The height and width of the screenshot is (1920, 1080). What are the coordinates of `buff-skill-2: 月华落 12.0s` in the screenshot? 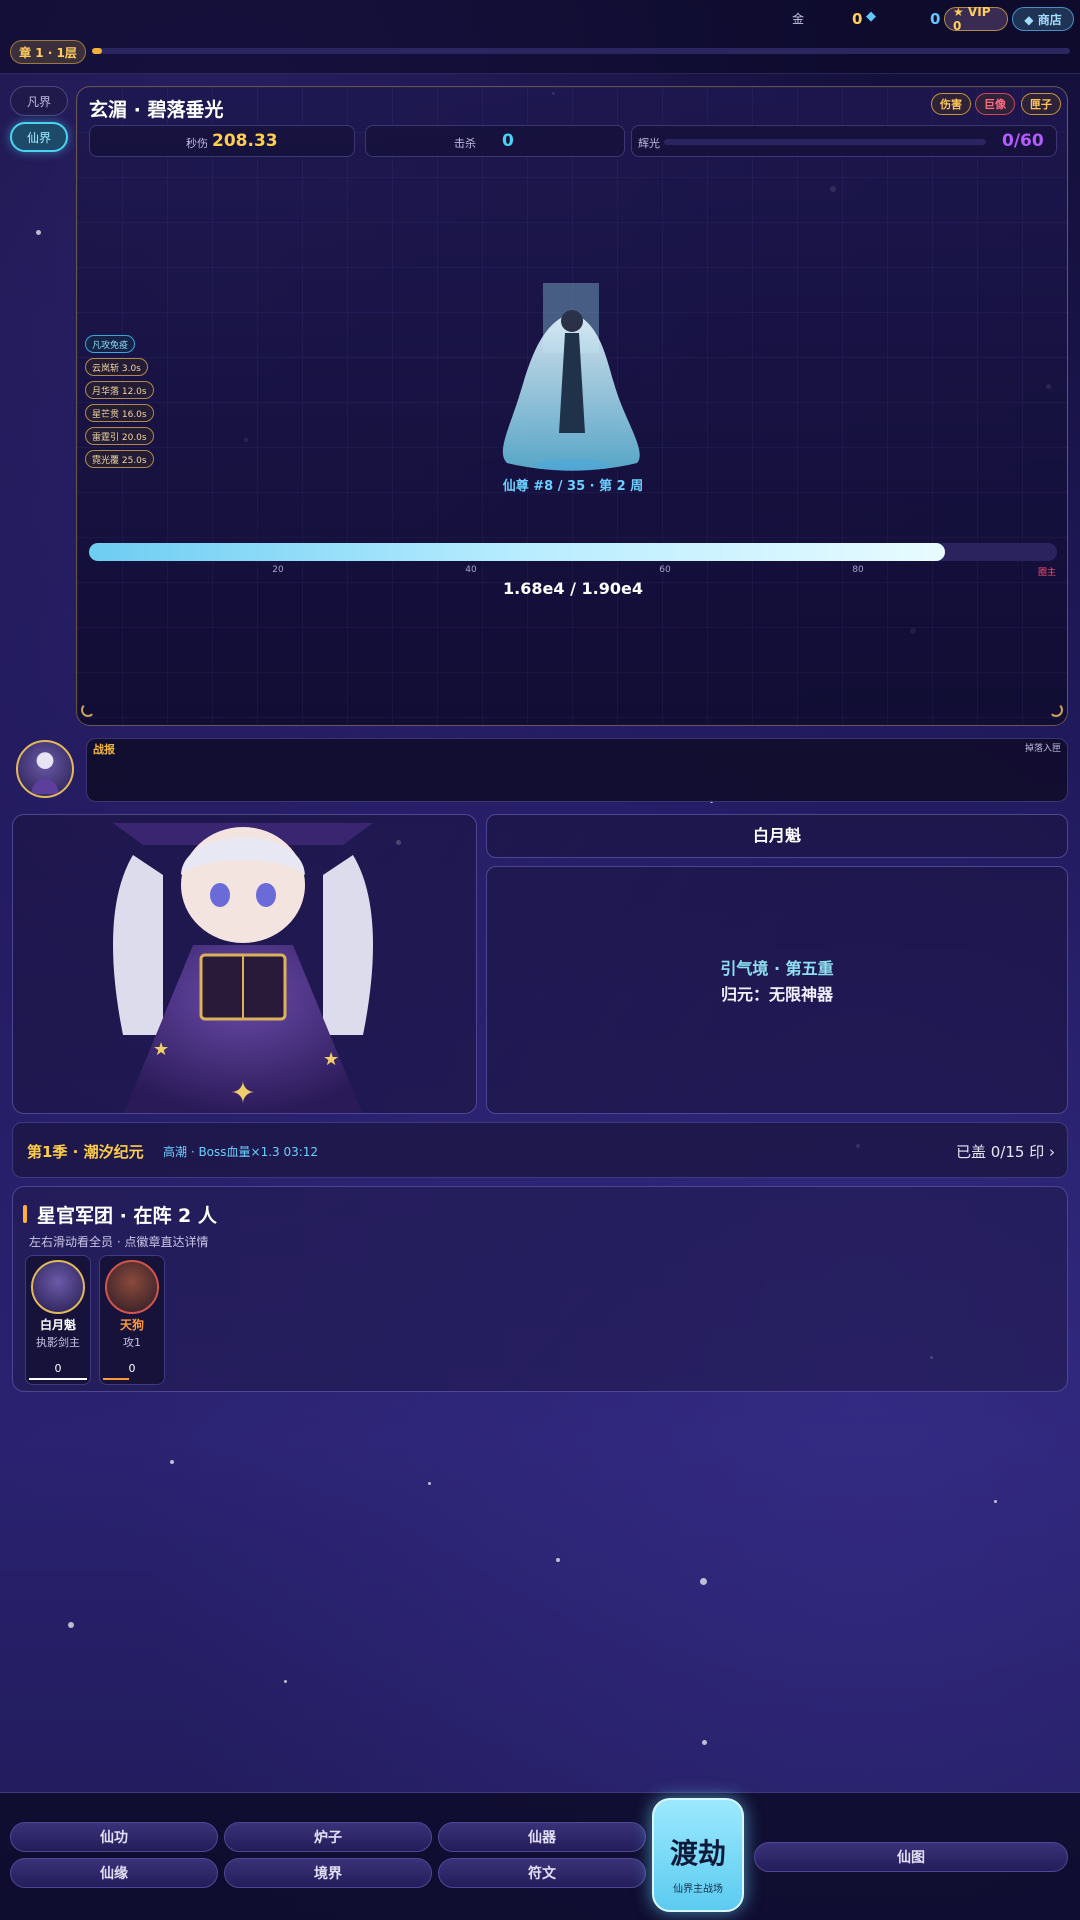 It's located at (119, 390).